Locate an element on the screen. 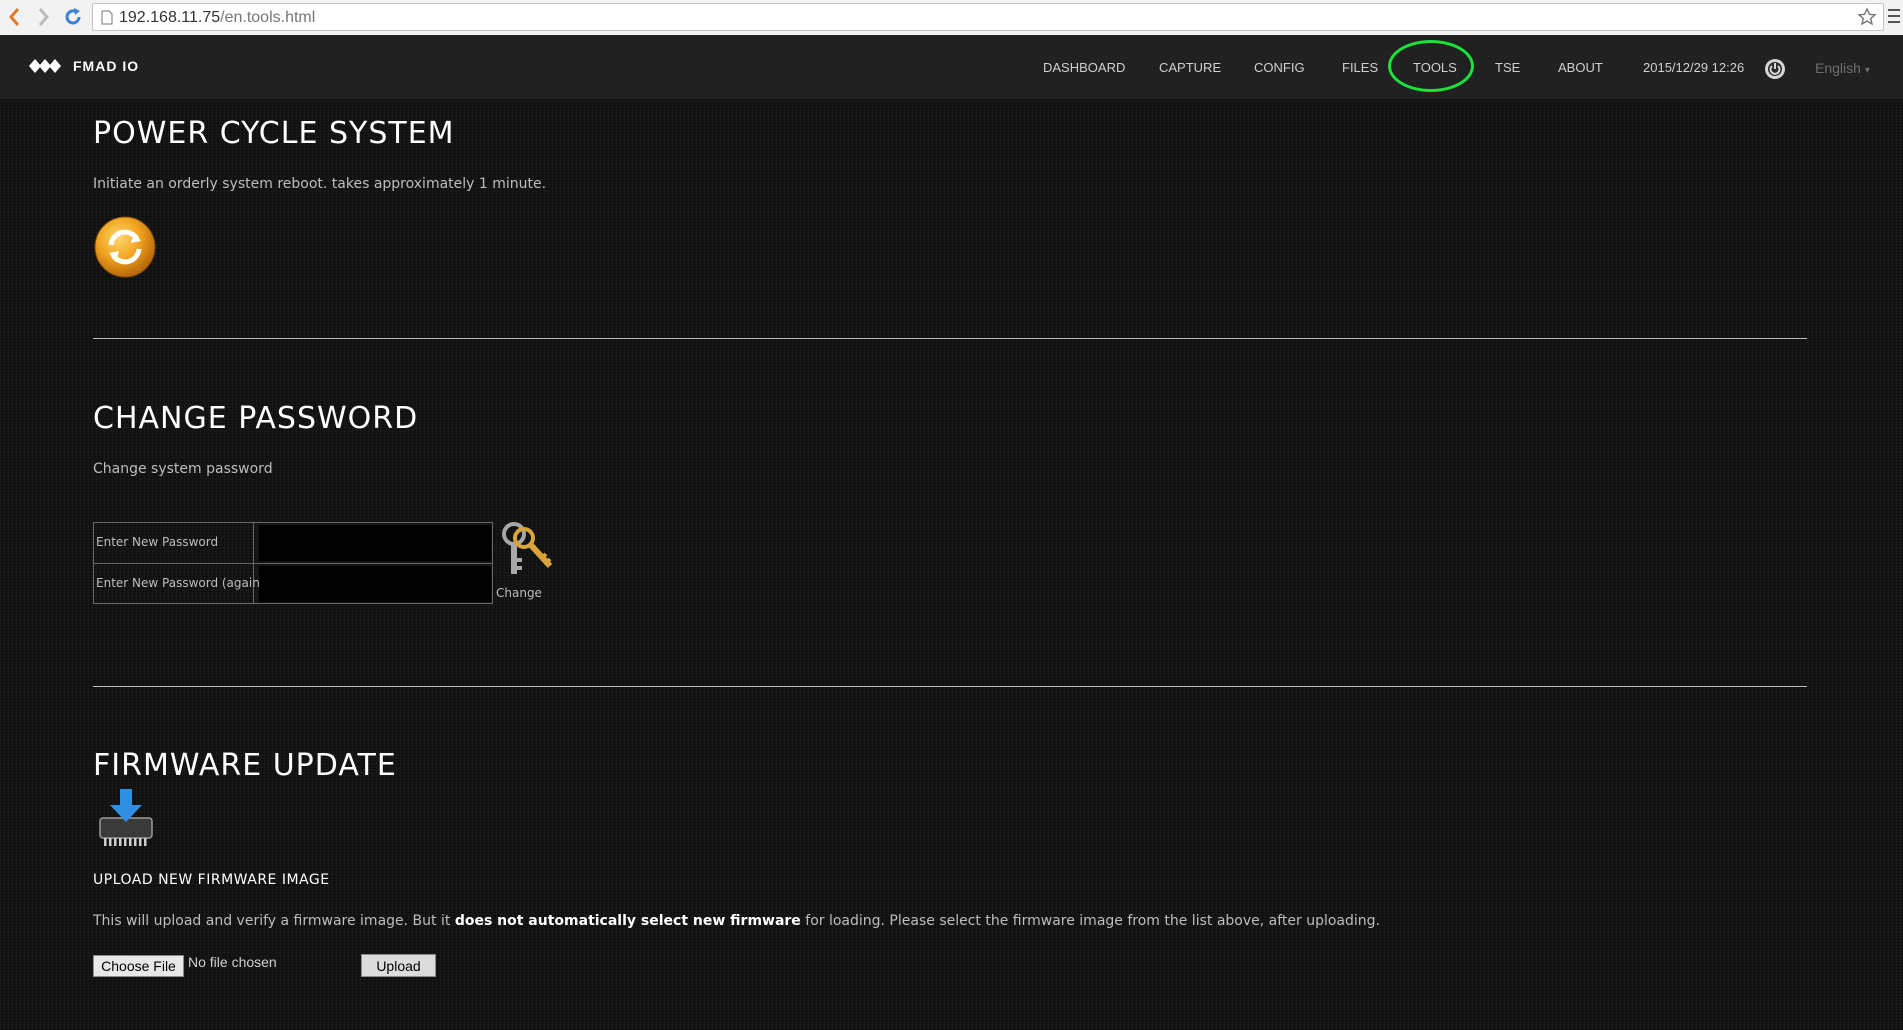 Image resolution: width=1903 pixels, height=1030 pixels. power-icon is located at coordinates (1775, 69).